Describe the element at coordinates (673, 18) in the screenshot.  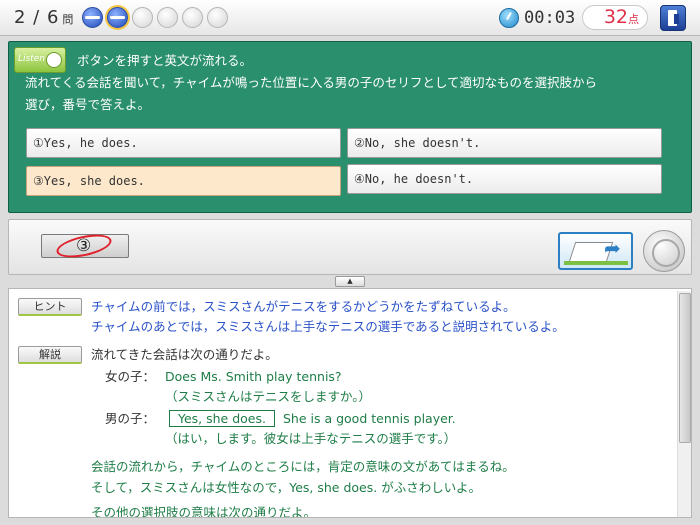
I see `exit-door-icon` at that location.